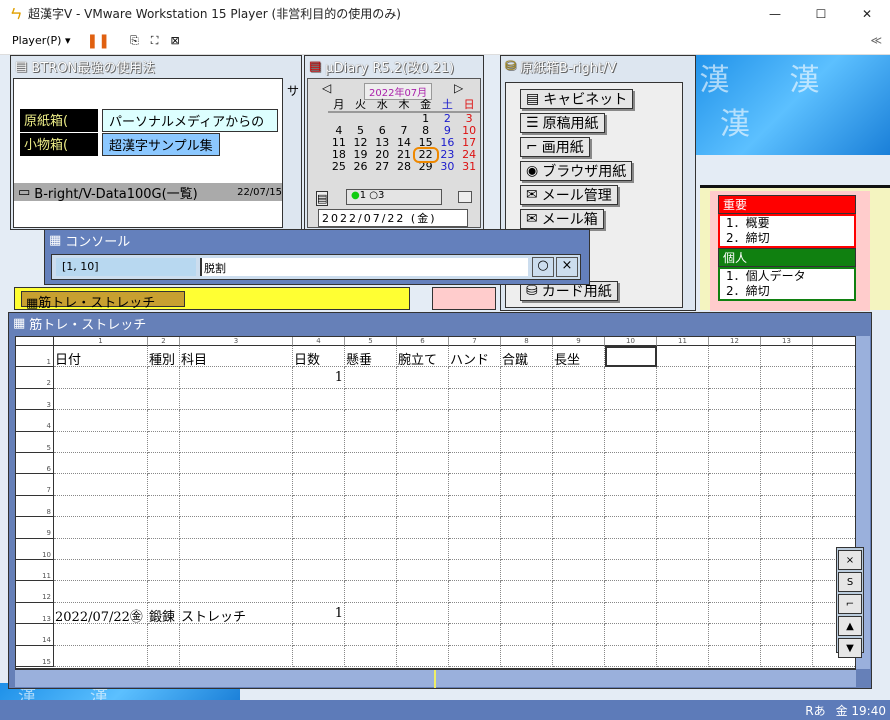 The height and width of the screenshot is (720, 890). Describe the element at coordinates (35, 421) in the screenshot. I see `row-header: 4` at that location.